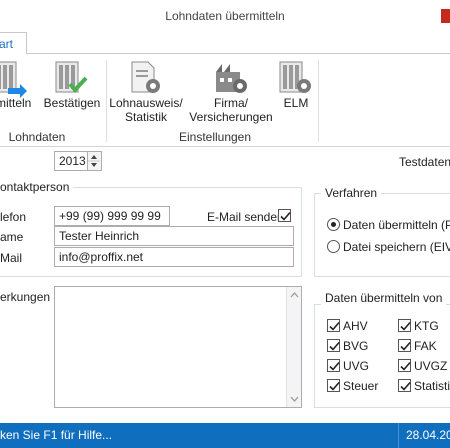 This screenshot has height=448, width=450. What do you see at coordinates (37, 137) in the screenshot?
I see `ribbon-group-lohndaten-label: Lohndaten` at bounding box center [37, 137].